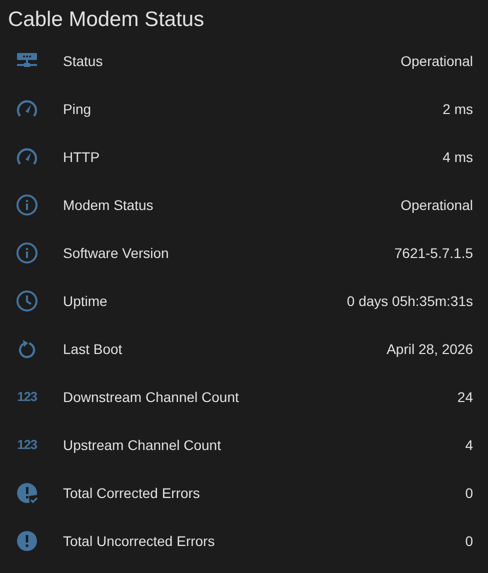 Image resolution: width=488 pixels, height=573 pixels. Describe the element at coordinates (429, 349) in the screenshot. I see `entity-value: April 28, 2026` at that location.